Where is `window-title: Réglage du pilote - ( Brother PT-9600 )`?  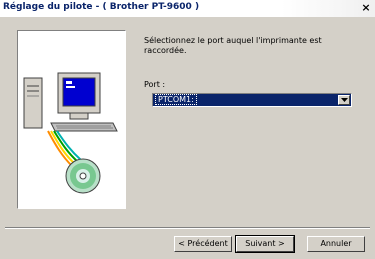
window-title: Réglage du pilote - ( Brother PT-9600 ) is located at coordinates (101, 7).